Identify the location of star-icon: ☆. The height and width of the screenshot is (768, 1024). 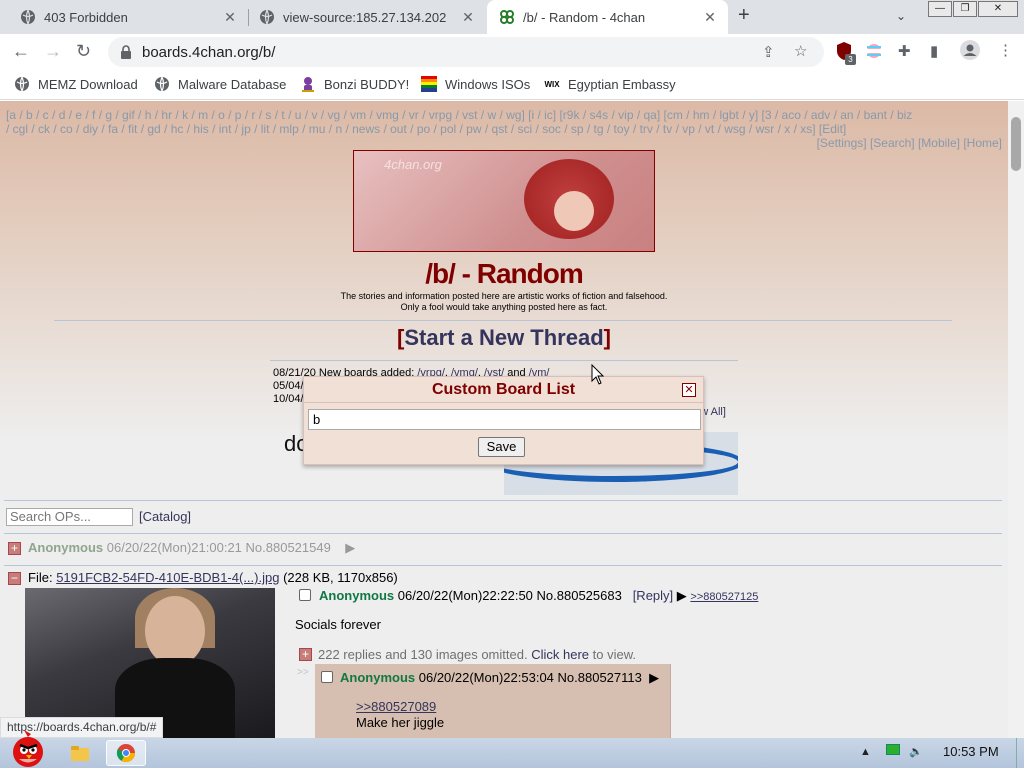
(800, 51).